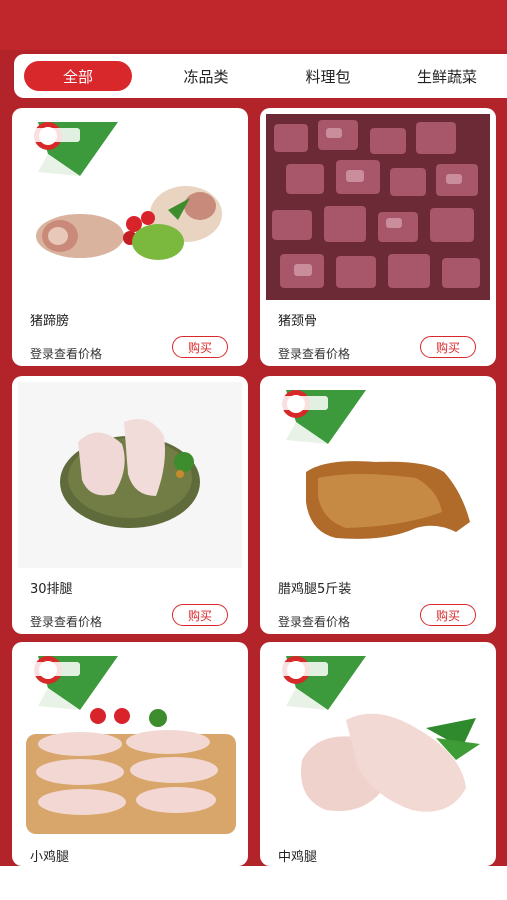  I want to click on chicken-leg-plate-image, so click(130, 475).